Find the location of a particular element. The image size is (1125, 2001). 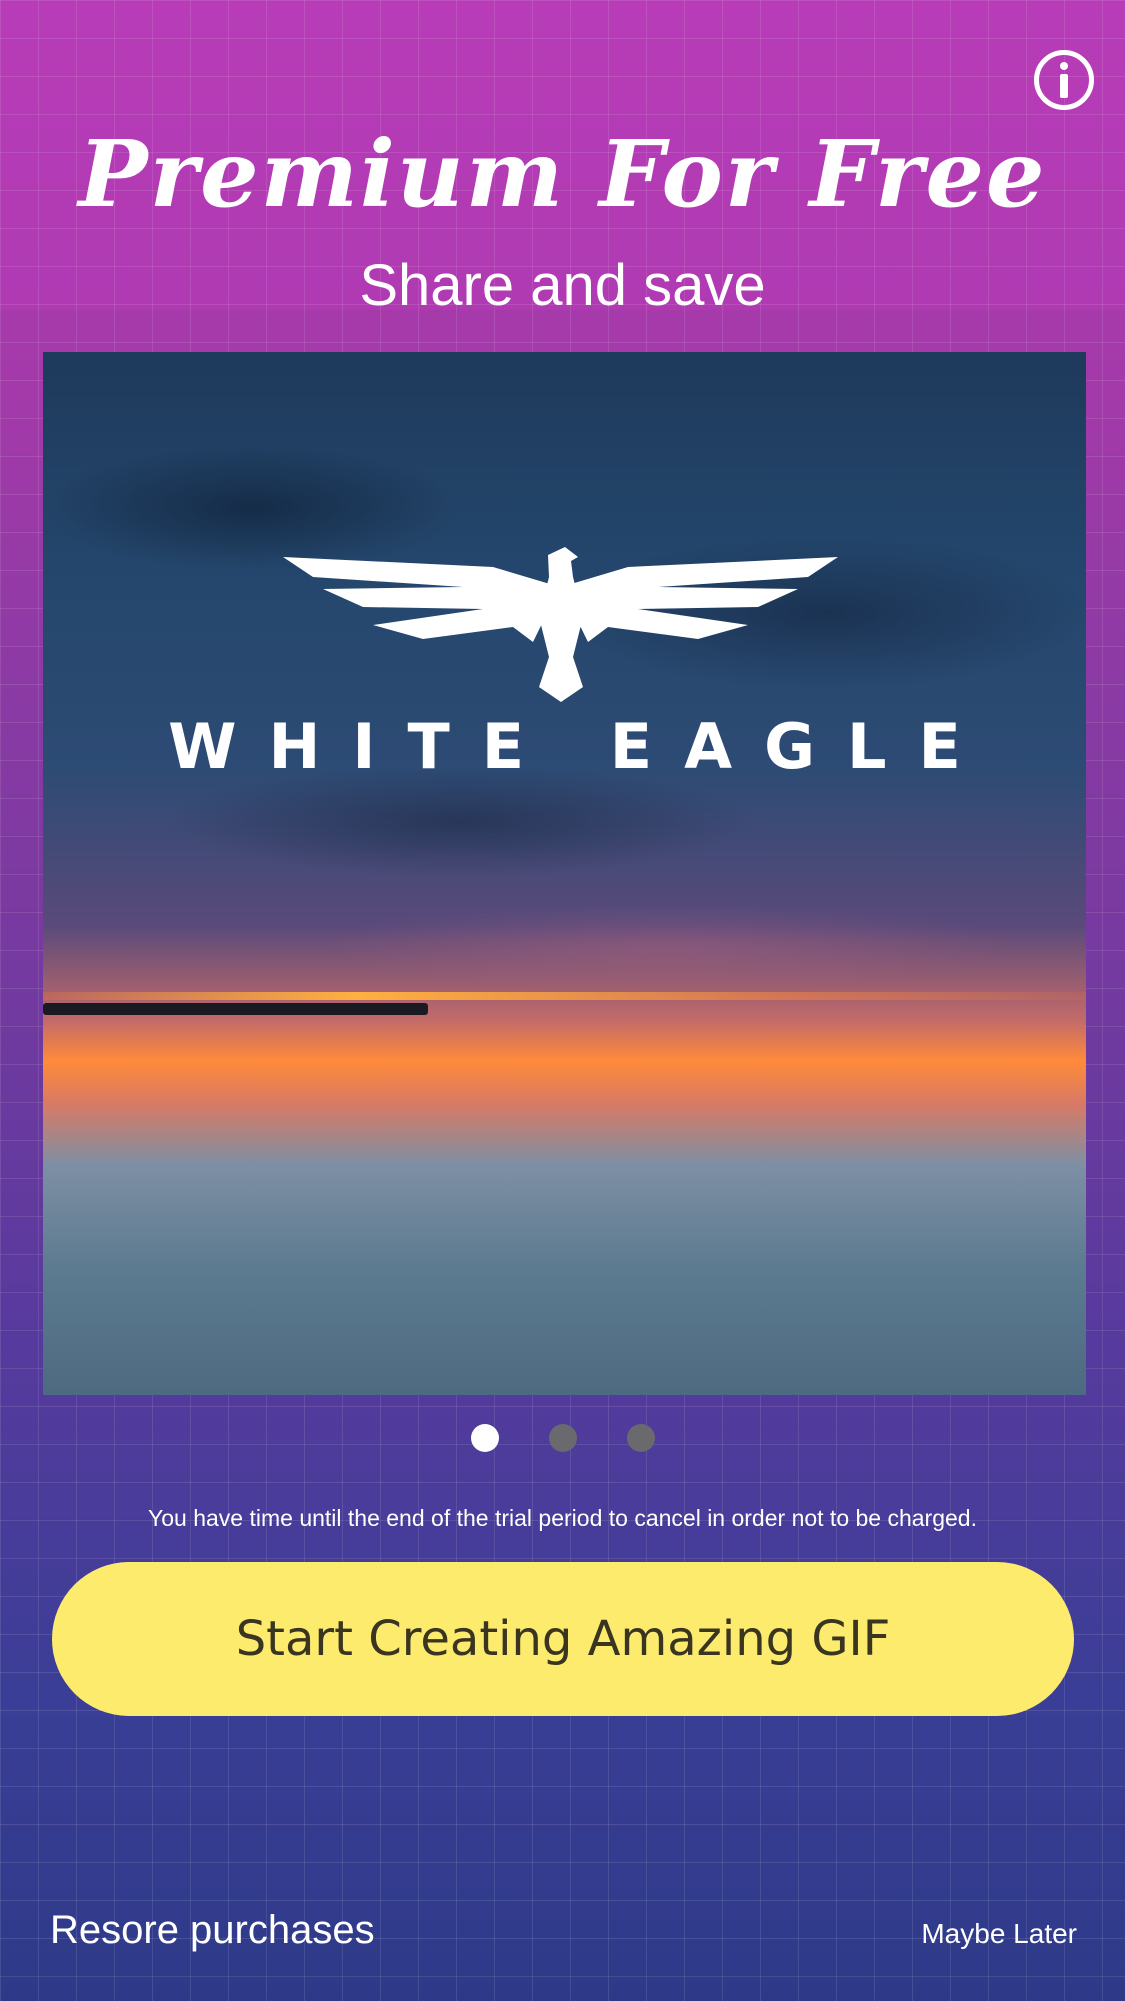

info-button is located at coordinates (1064, 80).